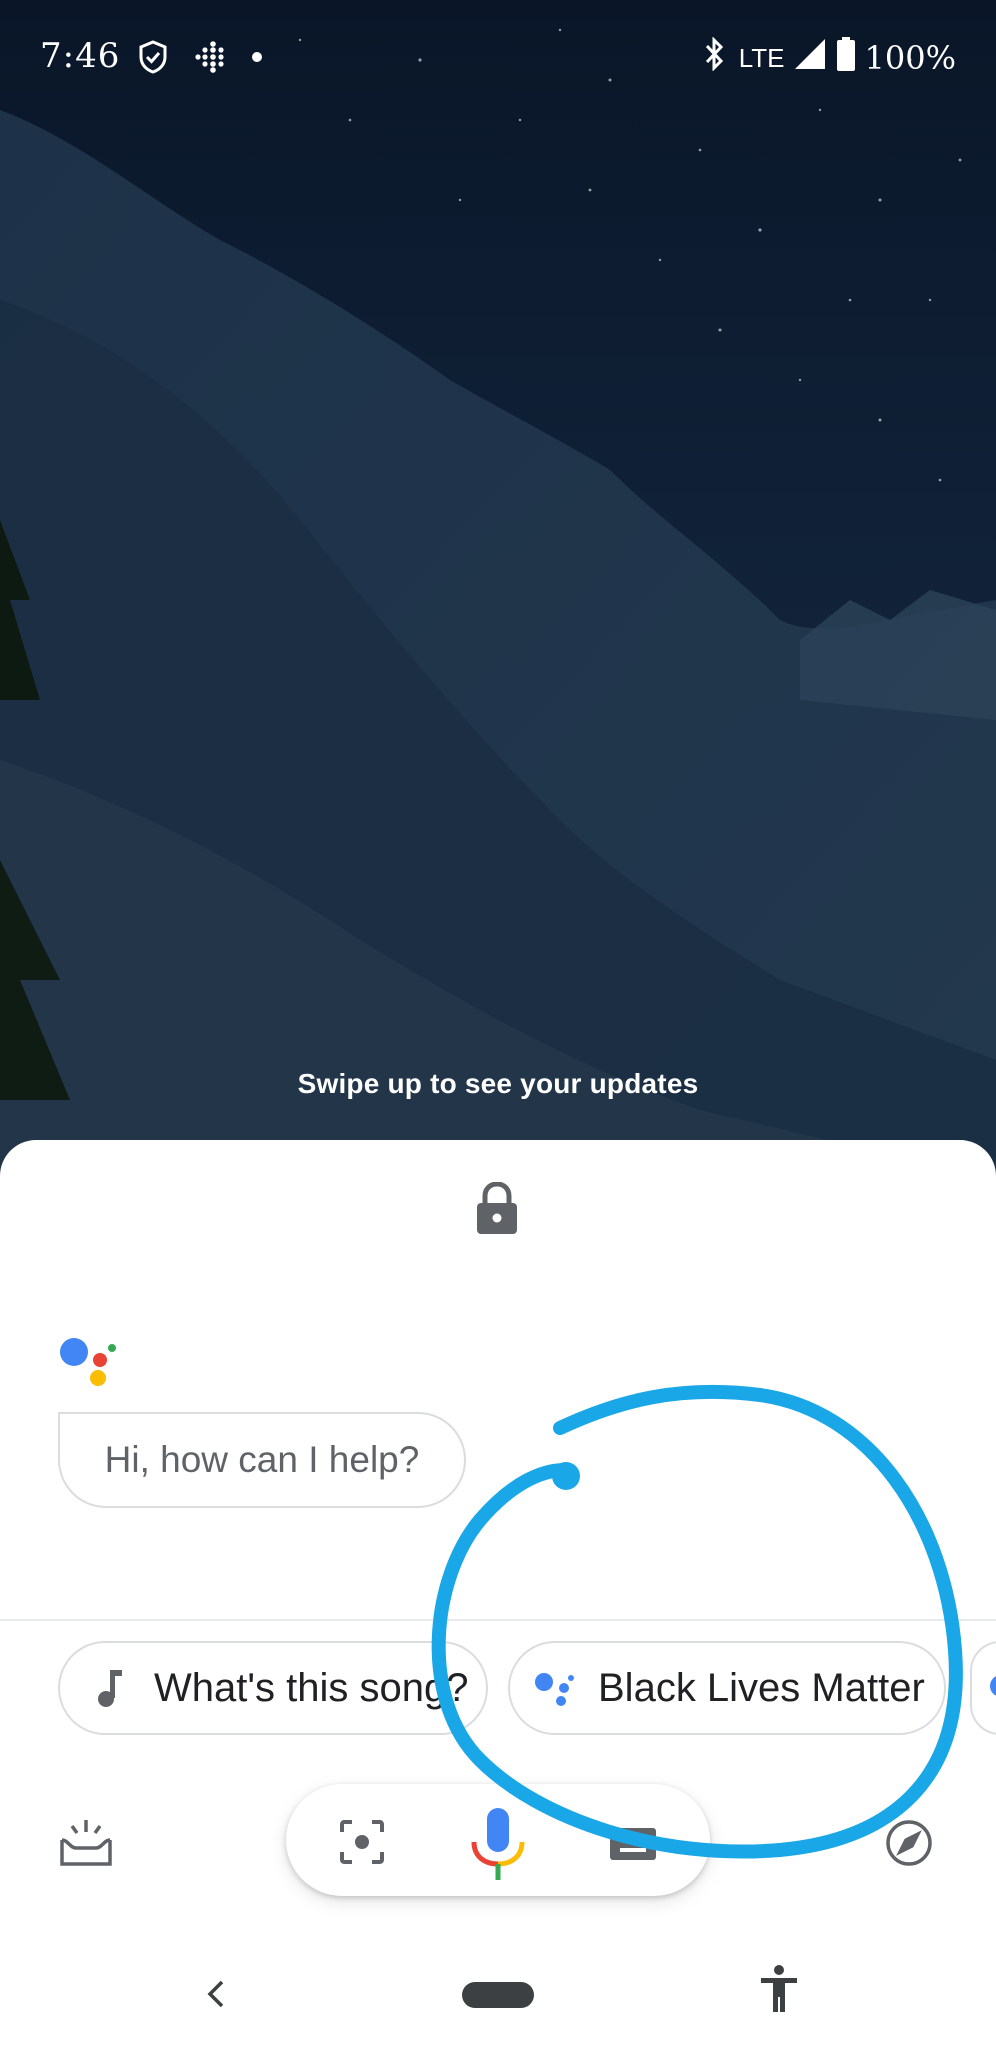 Image resolution: width=996 pixels, height=2048 pixels. What do you see at coordinates (633, 1846) in the screenshot?
I see `keyboard-icon` at bounding box center [633, 1846].